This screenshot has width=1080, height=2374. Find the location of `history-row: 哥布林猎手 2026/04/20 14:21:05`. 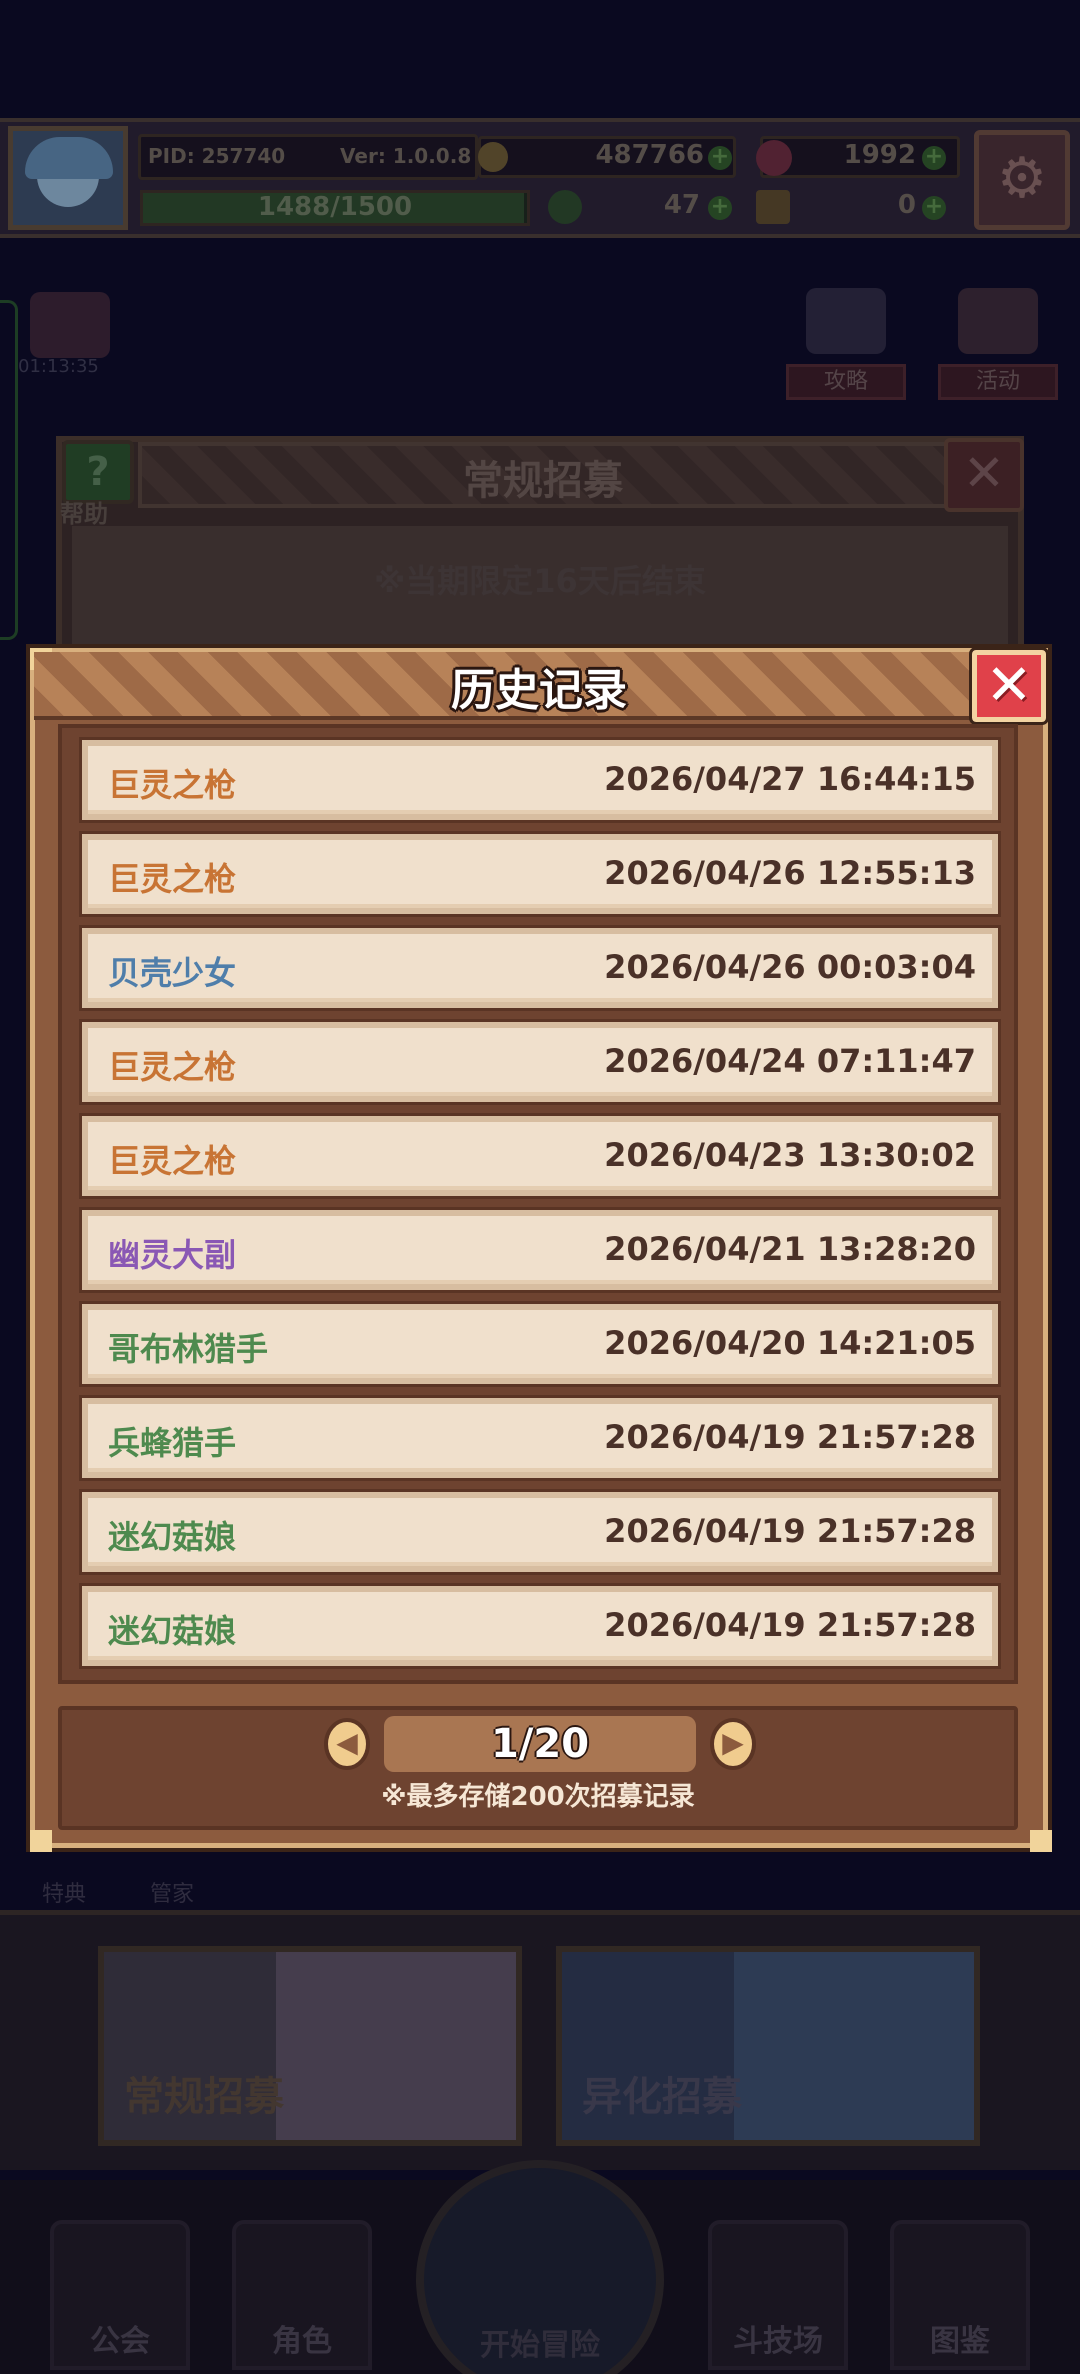

history-row: 哥布林猎手 2026/04/20 14:21:05 is located at coordinates (540, 1344).